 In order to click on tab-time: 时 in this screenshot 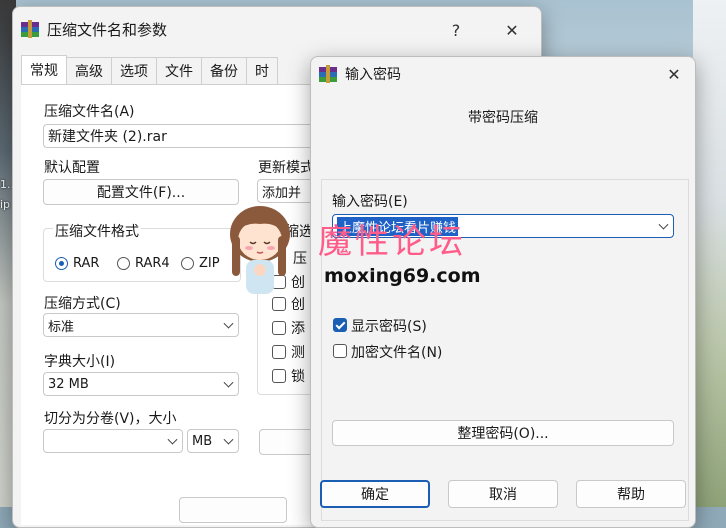, I will do `click(262, 70)`.